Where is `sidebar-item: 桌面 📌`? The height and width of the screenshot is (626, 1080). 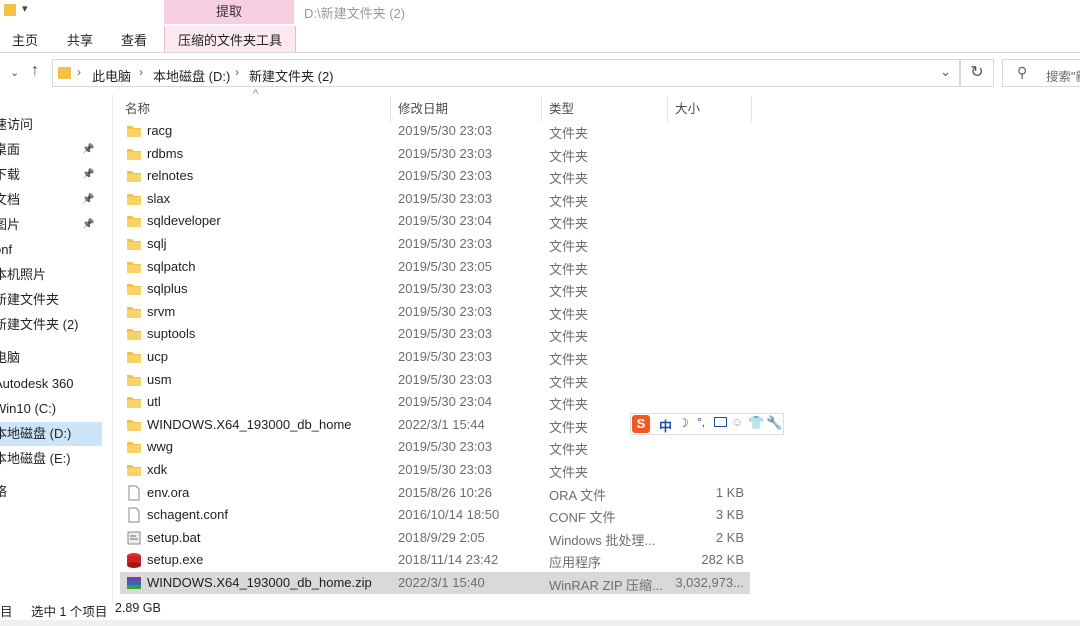 sidebar-item: 桌面 📌 is located at coordinates (51, 150).